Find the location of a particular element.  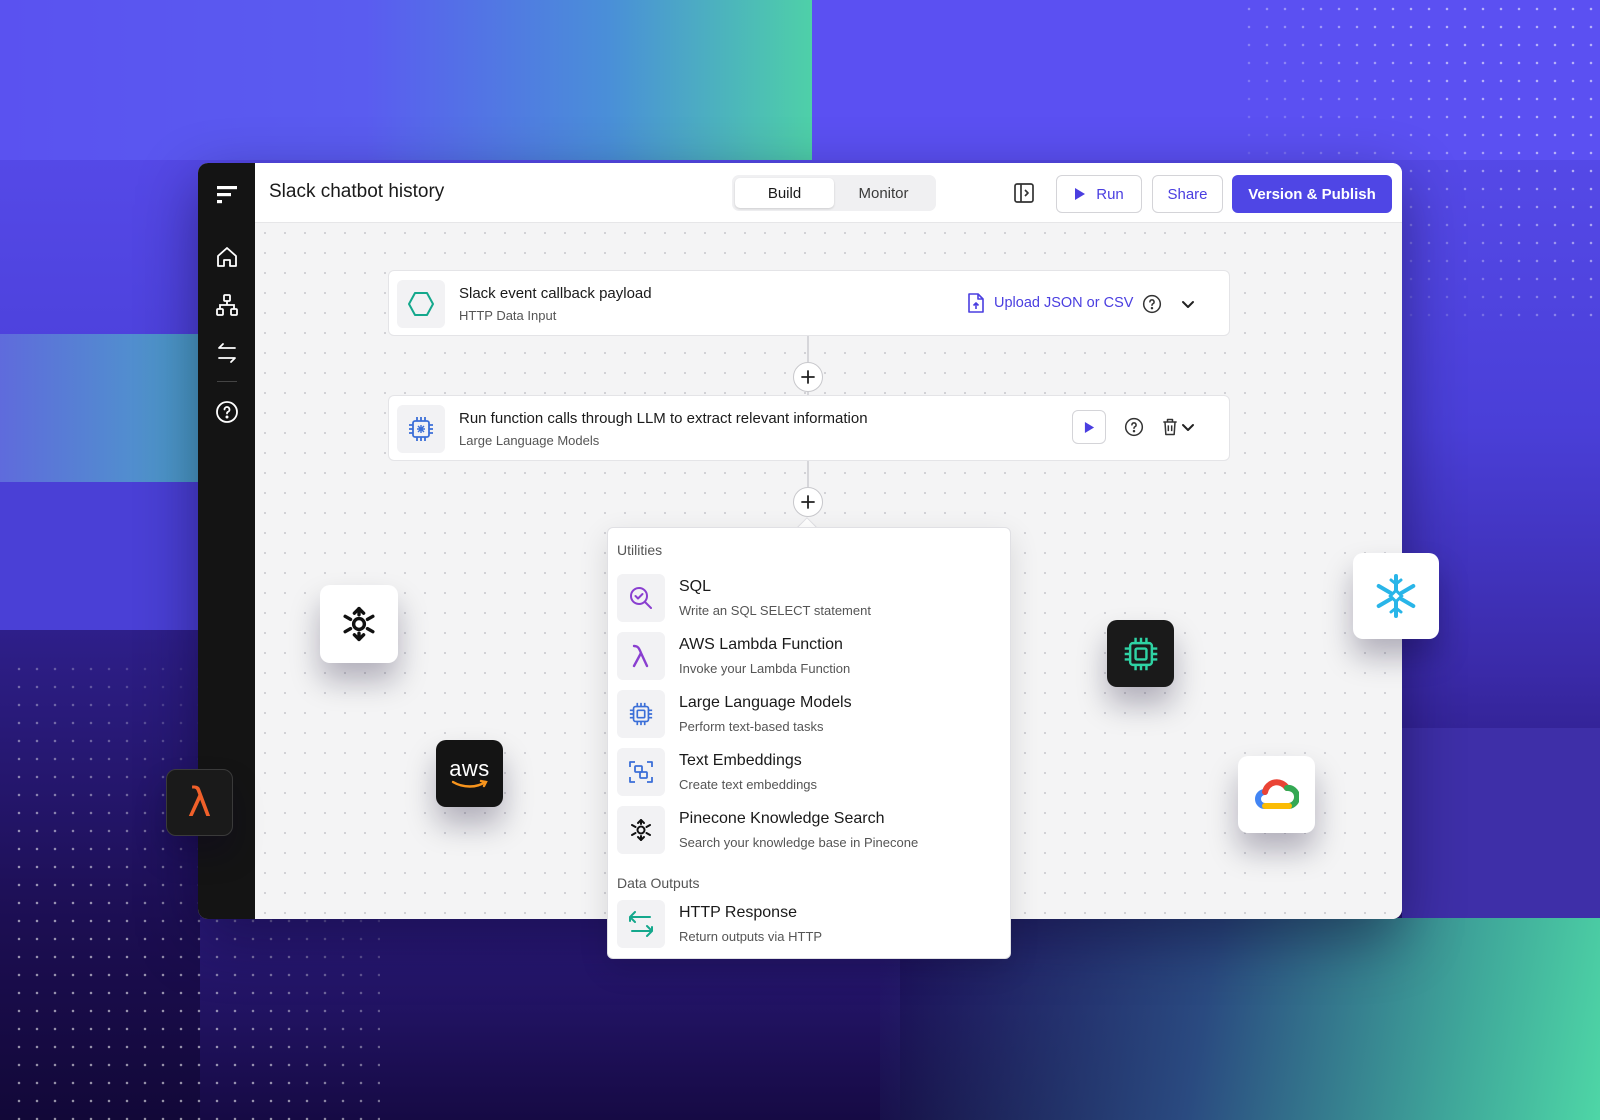

menu-item-subtitle: Return outputs via HTTP is located at coordinates (751, 936).